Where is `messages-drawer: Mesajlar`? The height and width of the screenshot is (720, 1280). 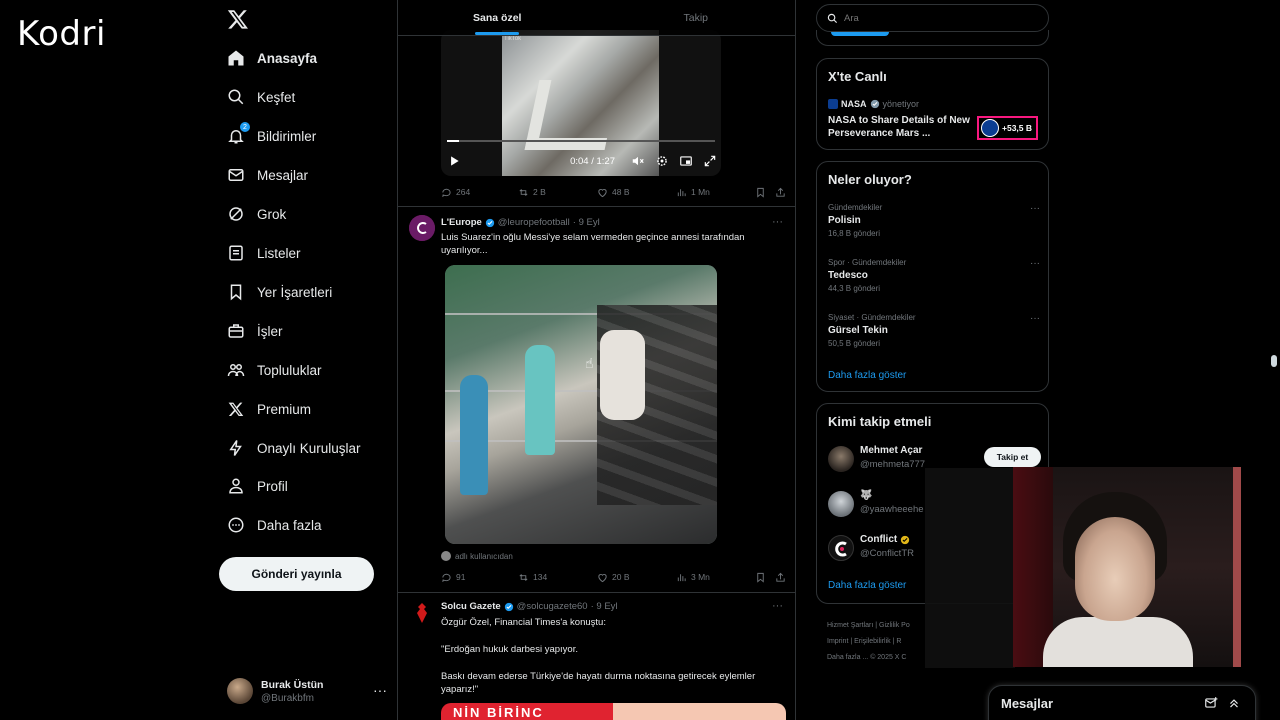 messages-drawer: Mesajlar is located at coordinates (1122, 702).